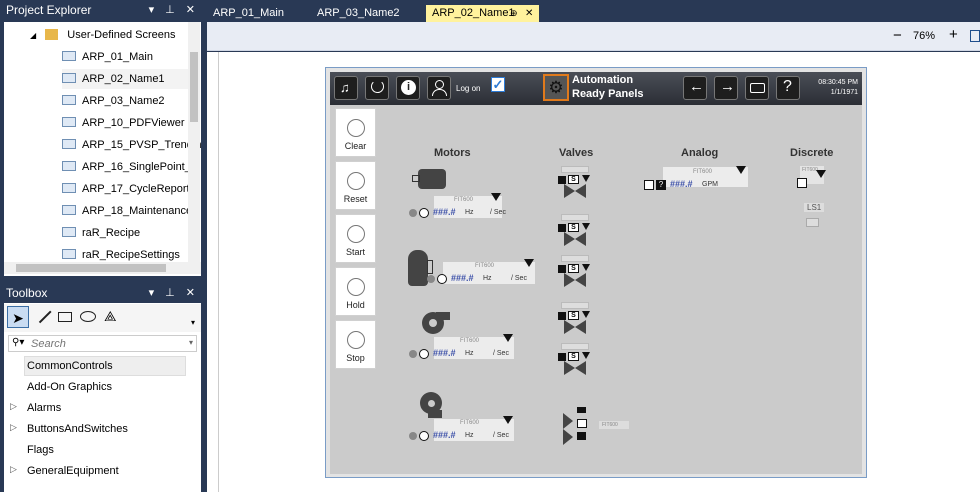 The image size is (980, 492). What do you see at coordinates (88, 316) in the screenshot?
I see `ellipse-tool-icon` at bounding box center [88, 316].